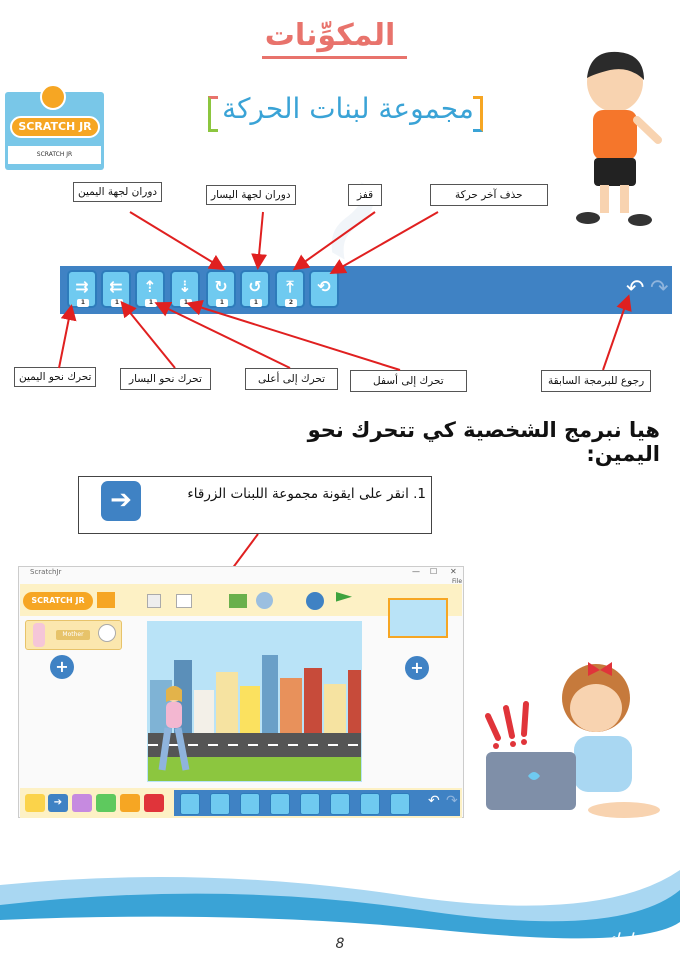  Describe the element at coordinates (107, 633) in the screenshot. I see `paint-brush-icon` at that location.